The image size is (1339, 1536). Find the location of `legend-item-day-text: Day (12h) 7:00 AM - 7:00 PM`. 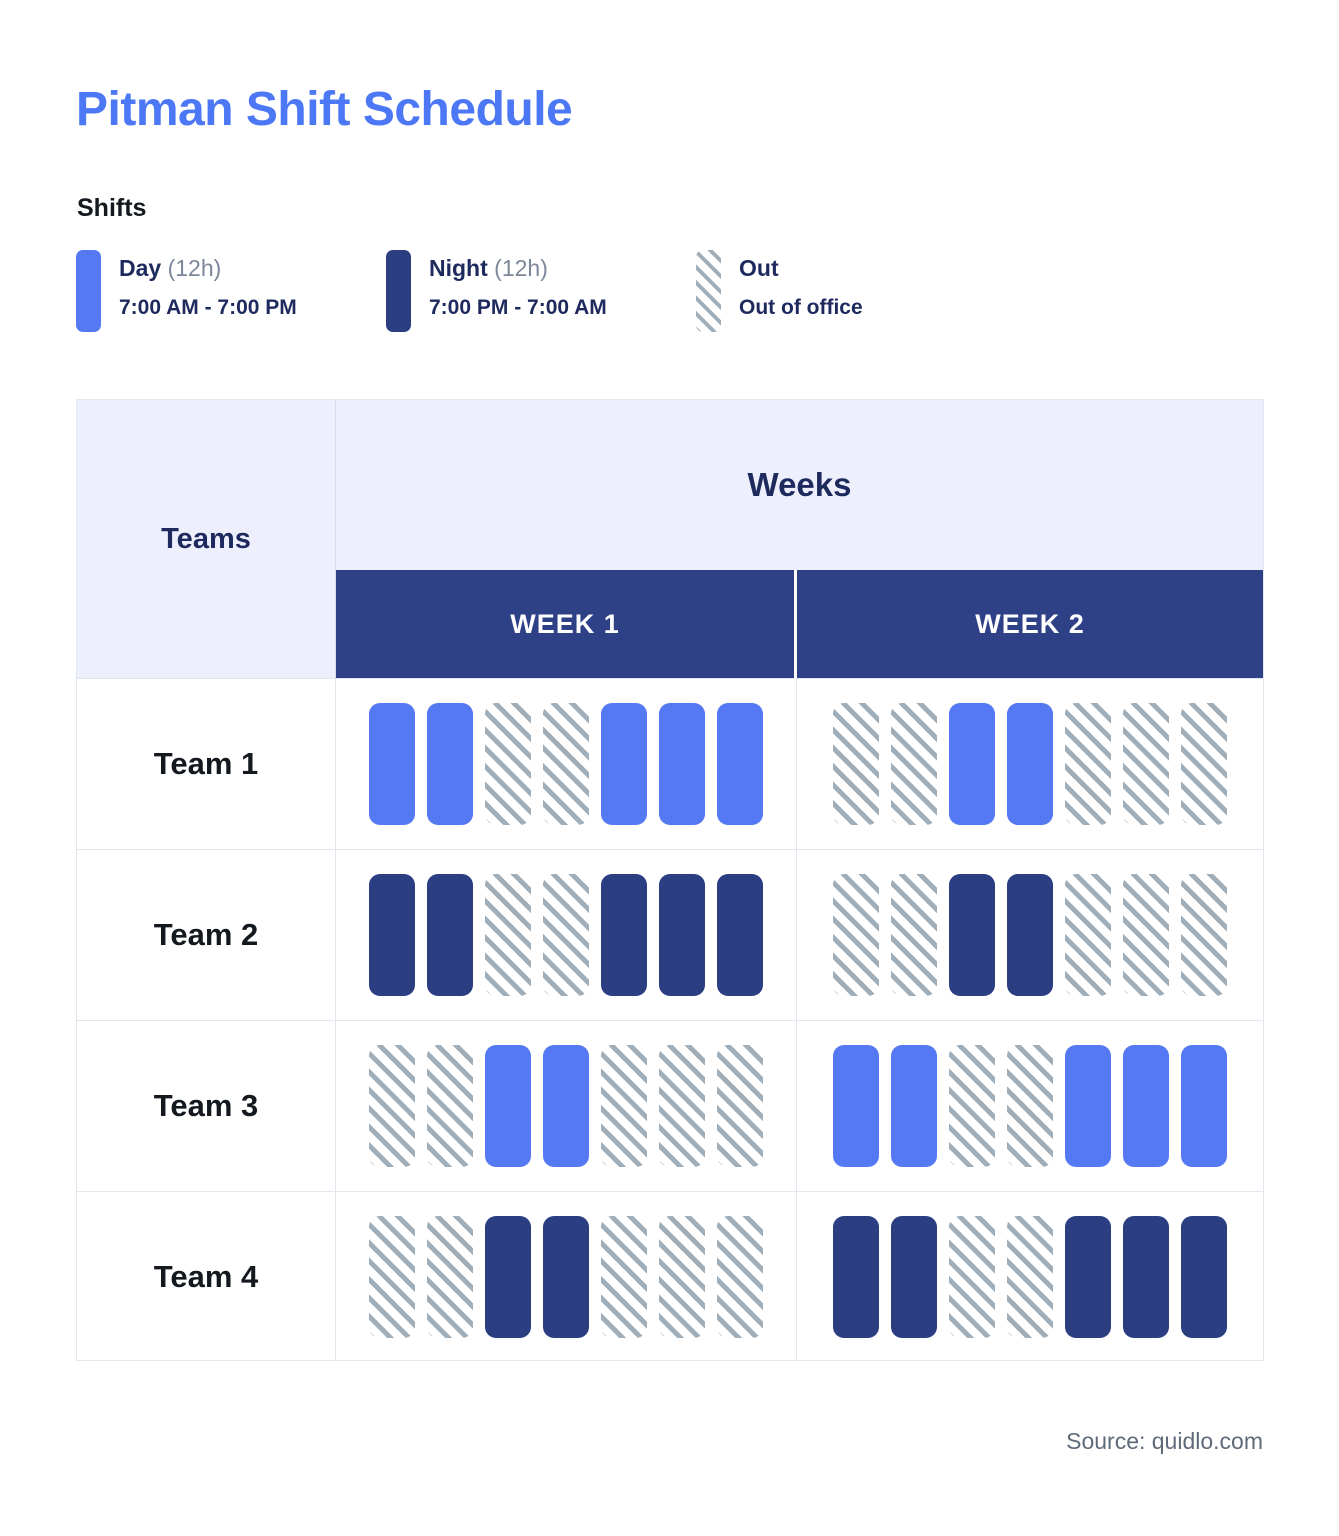

legend-item-day-text: Day (12h) 7:00 AM - 7:00 PM is located at coordinates (208, 285).